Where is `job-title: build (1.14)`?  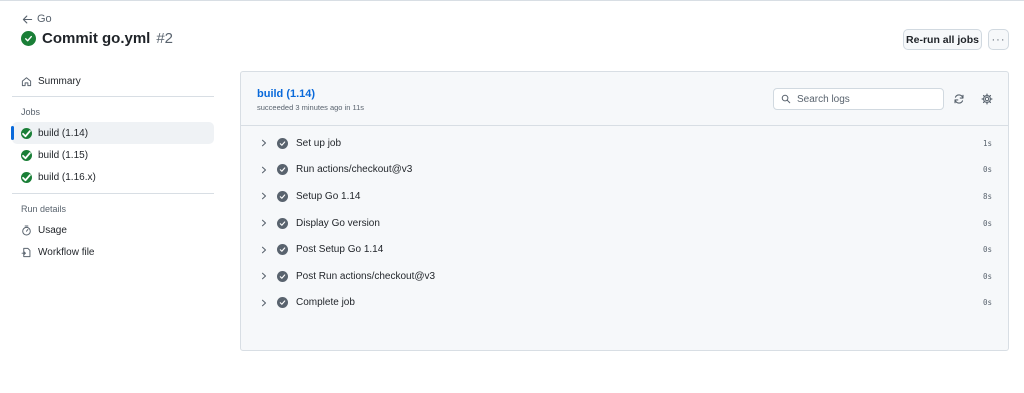
job-title: build (1.14) is located at coordinates (286, 94).